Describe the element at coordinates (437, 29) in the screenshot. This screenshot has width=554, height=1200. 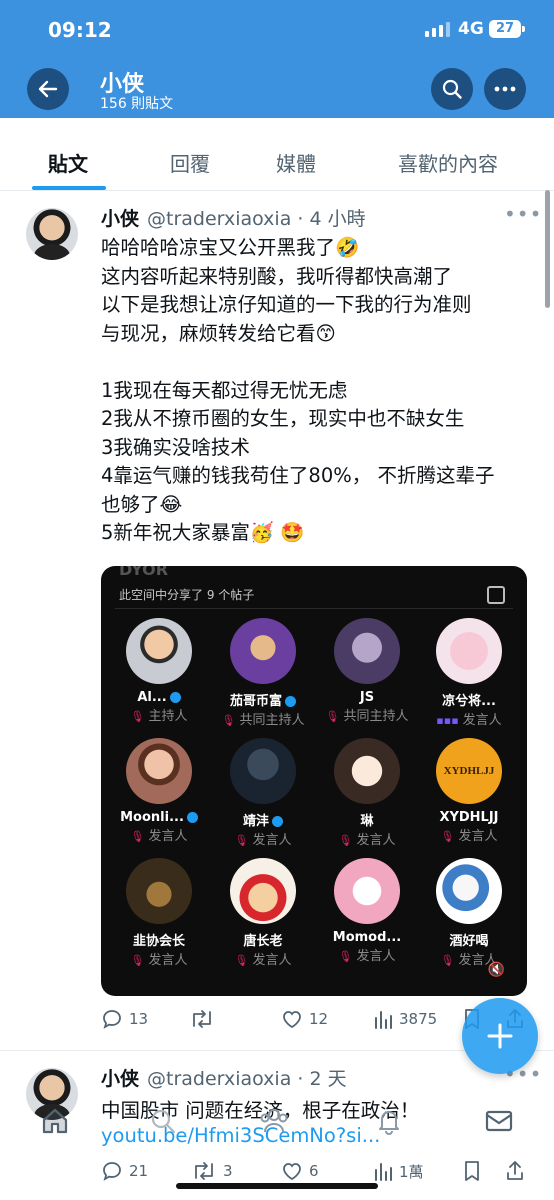
I see `signal-icon` at that location.